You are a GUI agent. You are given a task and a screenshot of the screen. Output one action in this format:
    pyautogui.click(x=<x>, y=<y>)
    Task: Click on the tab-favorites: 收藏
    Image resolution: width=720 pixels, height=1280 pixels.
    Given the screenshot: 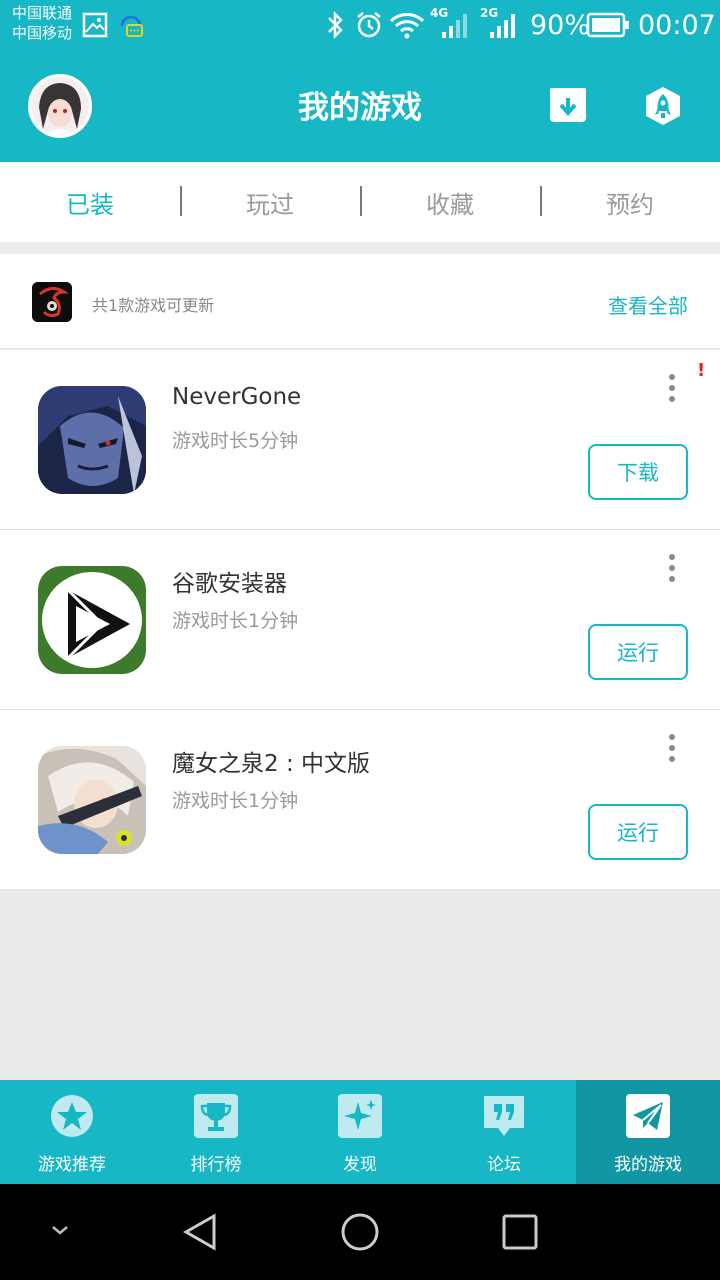 What is the action you would take?
    pyautogui.click(x=450, y=202)
    